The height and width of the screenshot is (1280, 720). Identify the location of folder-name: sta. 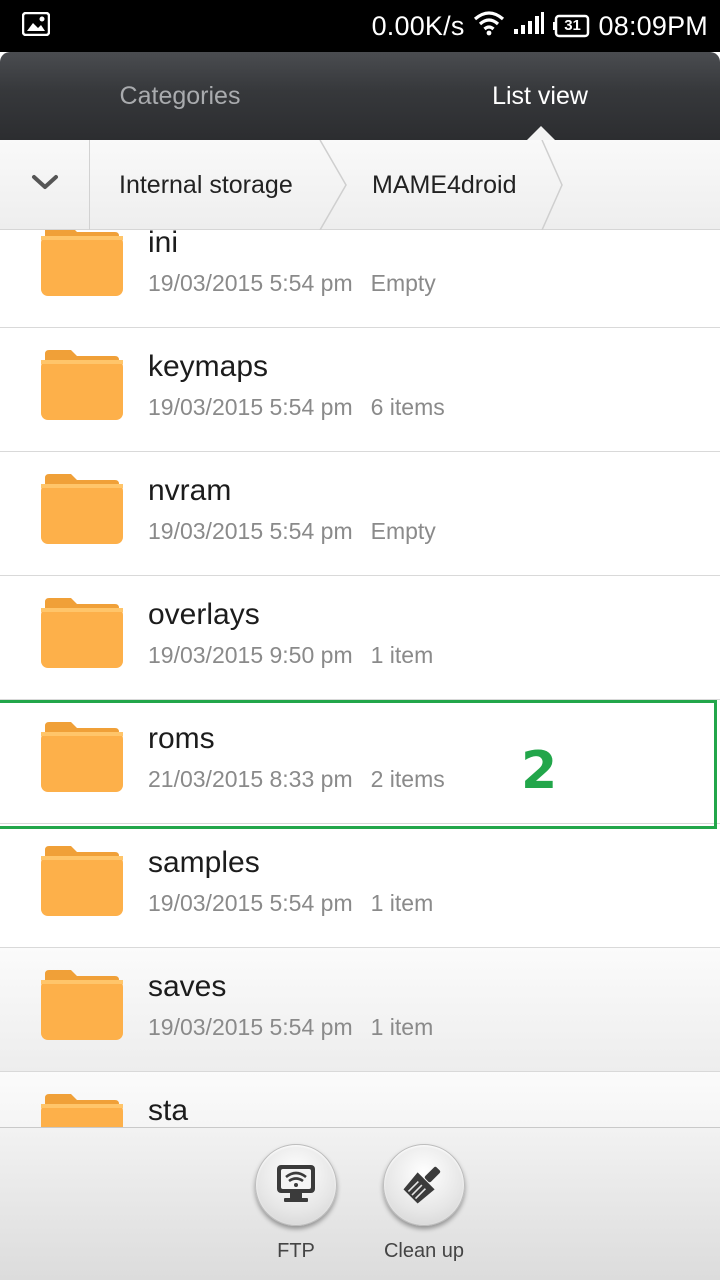
(168, 1110).